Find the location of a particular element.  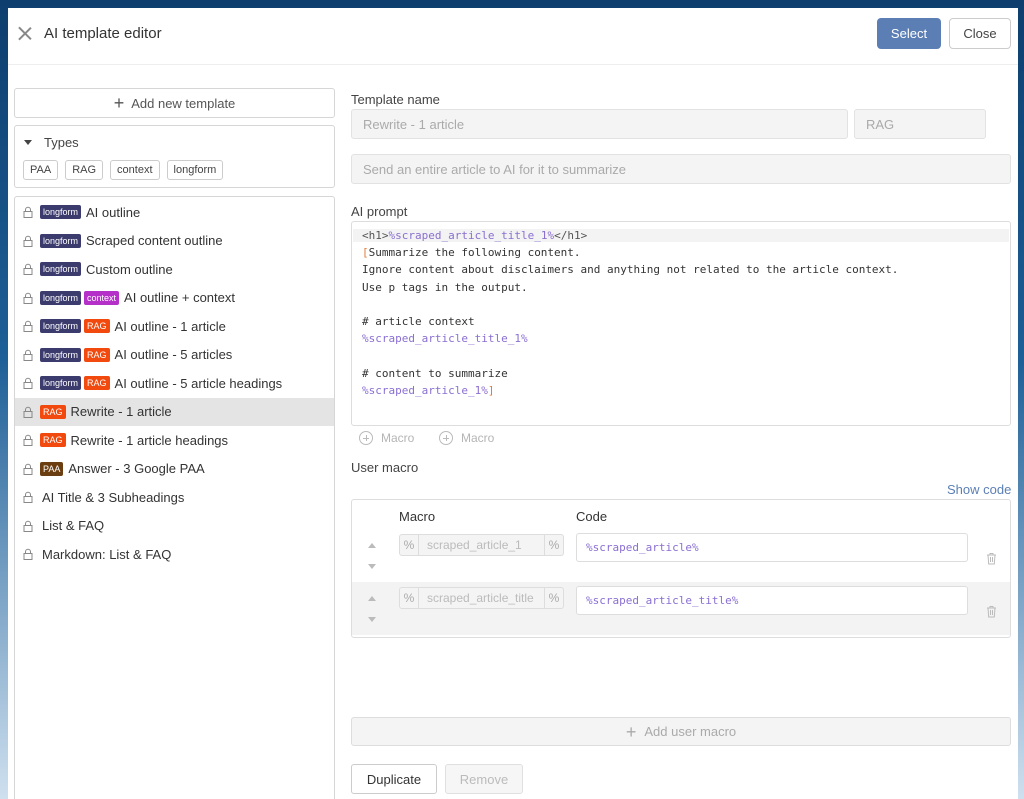

template-name: List & FAQ is located at coordinates (73, 525).